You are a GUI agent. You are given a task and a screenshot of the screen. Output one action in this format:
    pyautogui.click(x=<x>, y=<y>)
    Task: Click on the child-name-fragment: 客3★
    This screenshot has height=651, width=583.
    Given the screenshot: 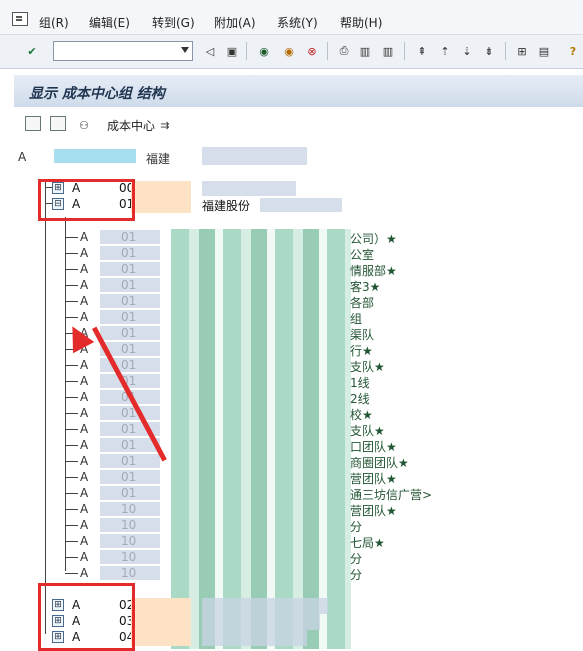 What is the action you would take?
    pyautogui.click(x=365, y=287)
    